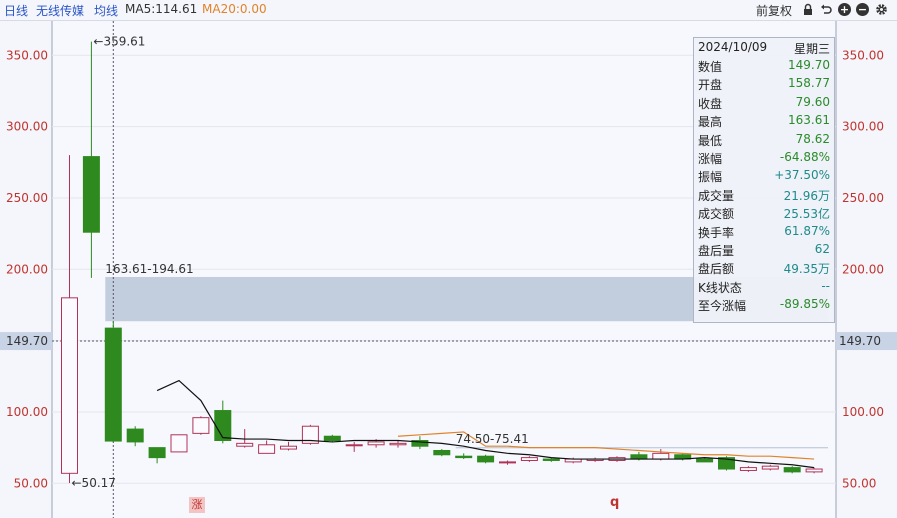 This screenshot has width=897, height=518. I want to click on info-row-value: -64.88%, so click(804, 157).